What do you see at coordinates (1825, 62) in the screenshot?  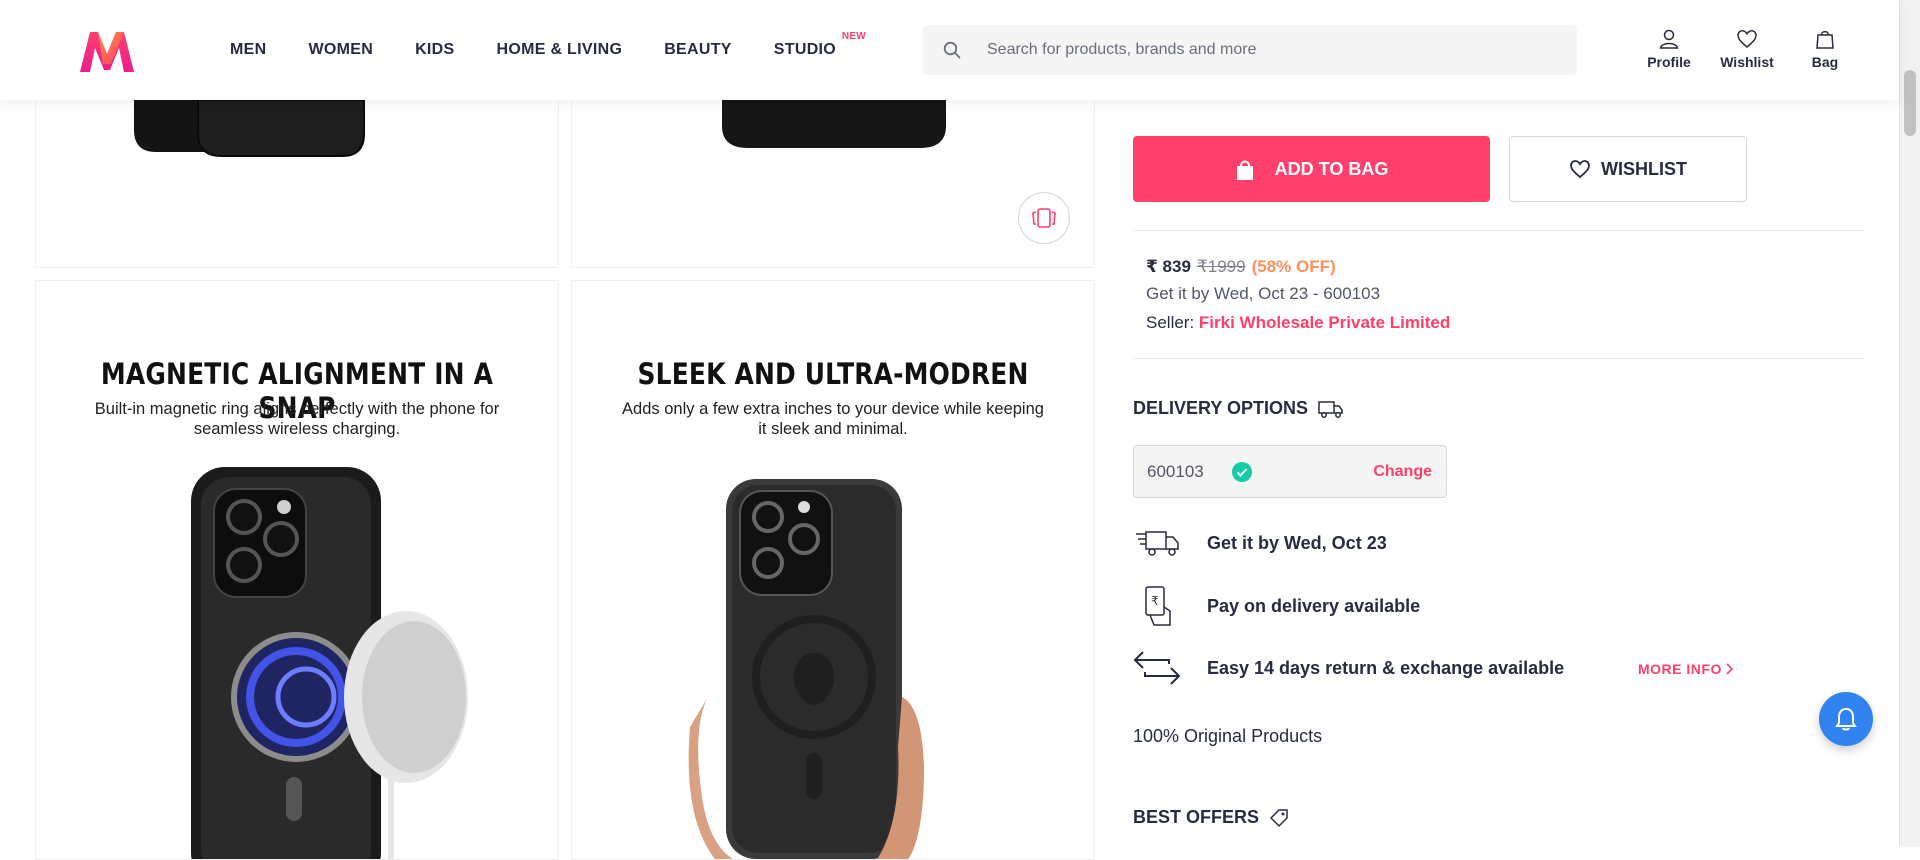 I see `bag-label: Bag` at bounding box center [1825, 62].